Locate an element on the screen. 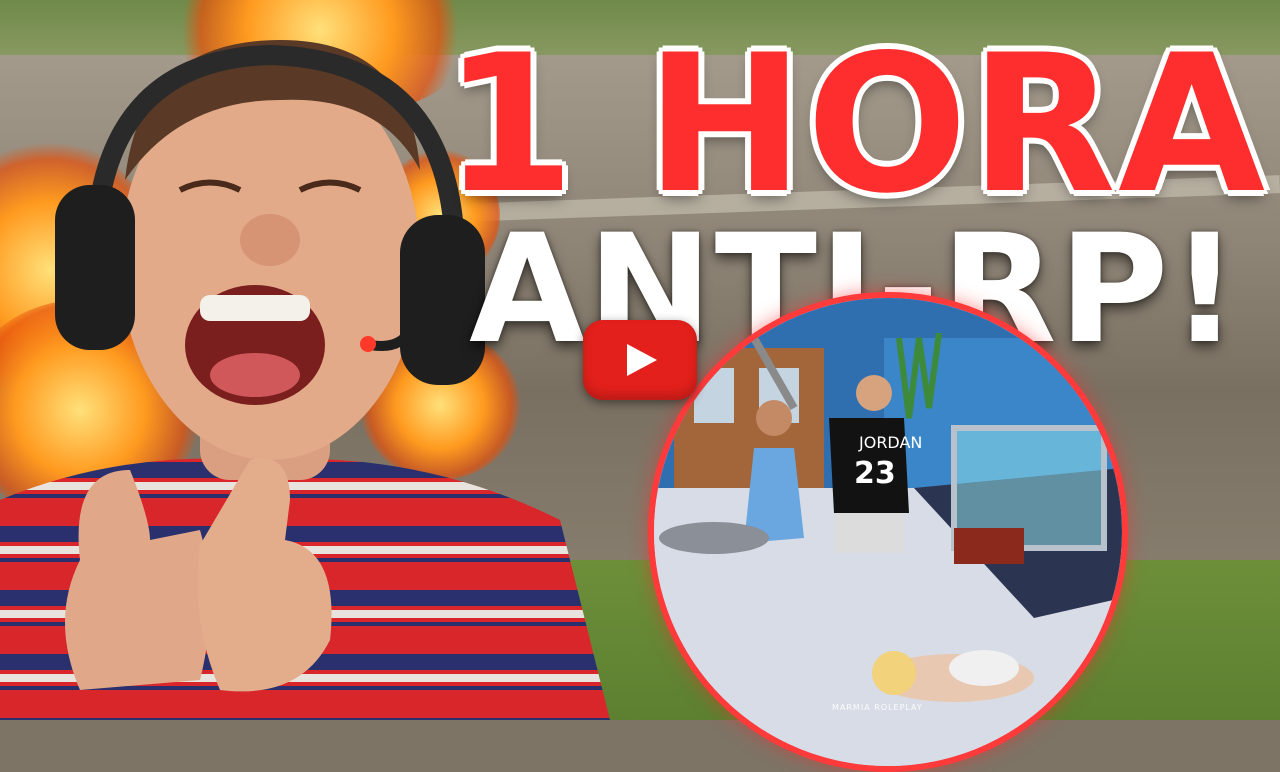 This screenshot has width=1280, height=772. game-watermark: MARMIA ROLEPLAY is located at coordinates (877, 707).